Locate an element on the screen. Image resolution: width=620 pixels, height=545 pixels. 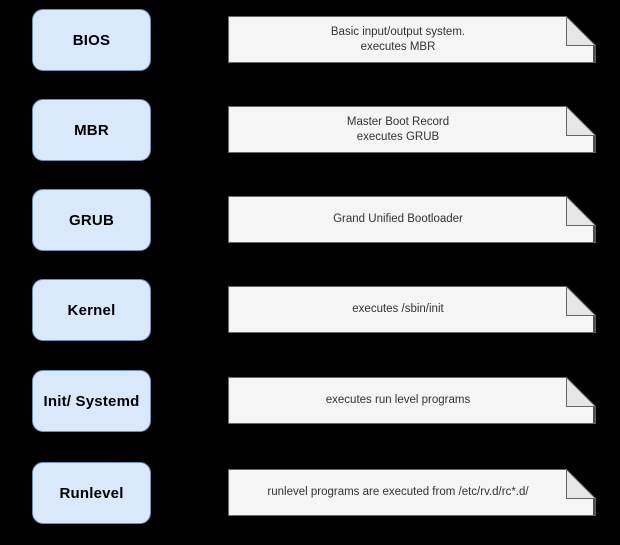
stage-label: Kernel is located at coordinates (91, 310).